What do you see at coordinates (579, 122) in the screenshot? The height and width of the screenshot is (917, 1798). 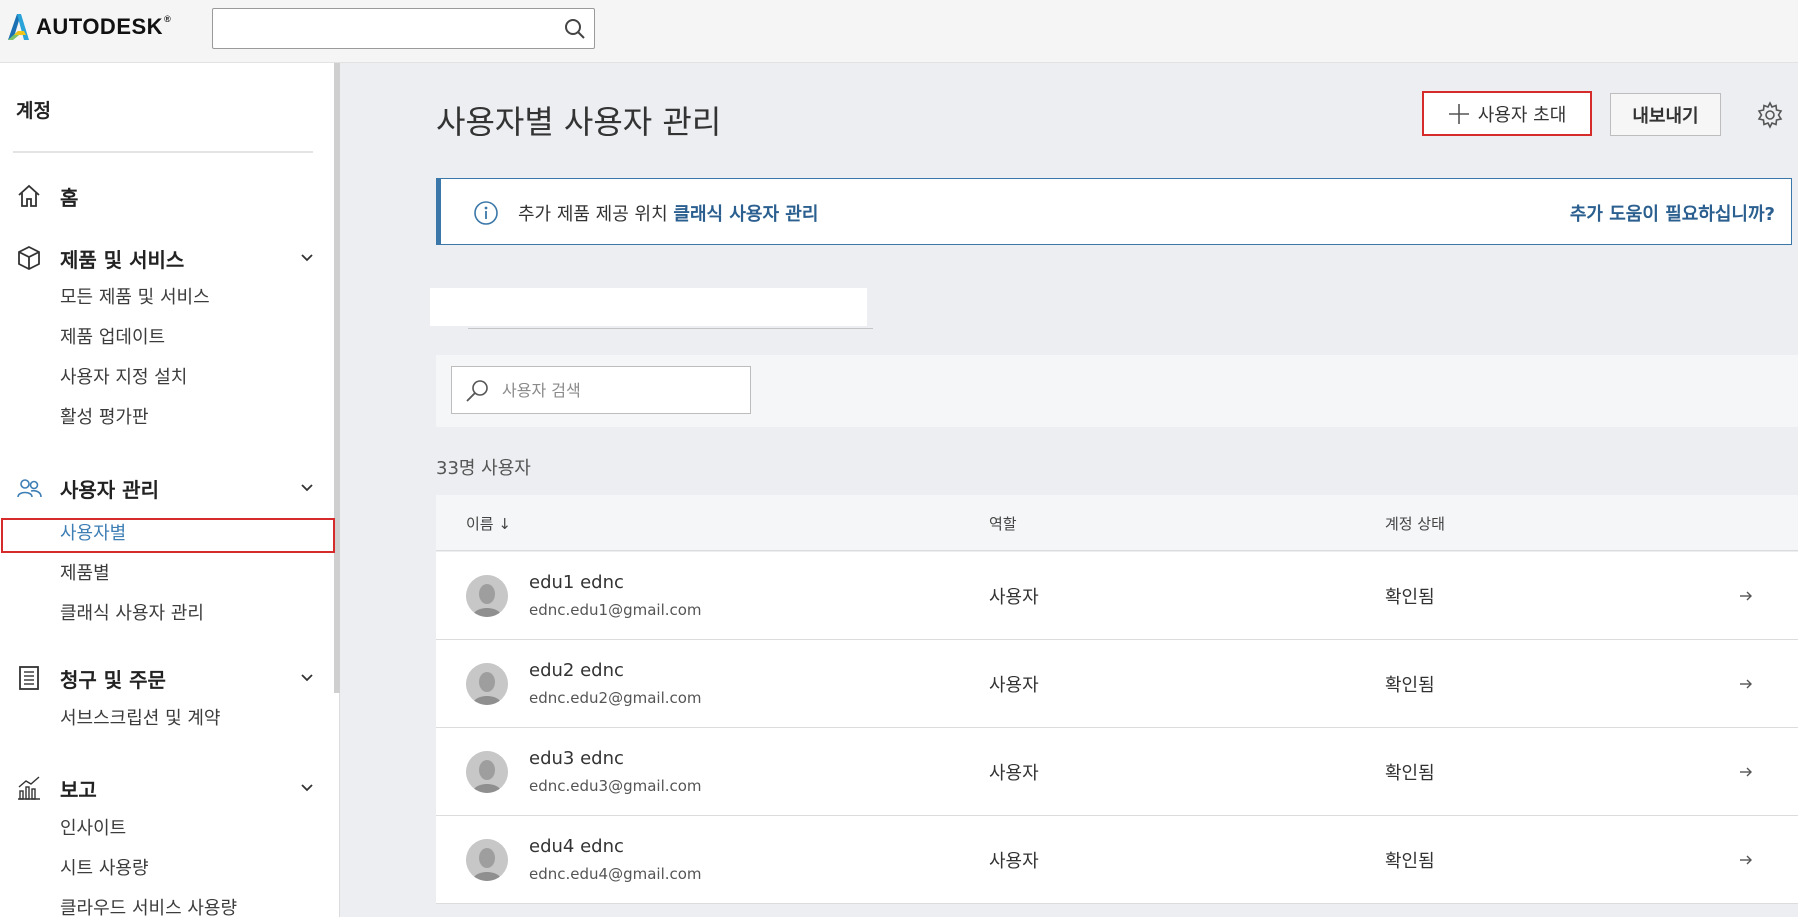 I see `page-title: 사용자별 사용자 관리` at bounding box center [579, 122].